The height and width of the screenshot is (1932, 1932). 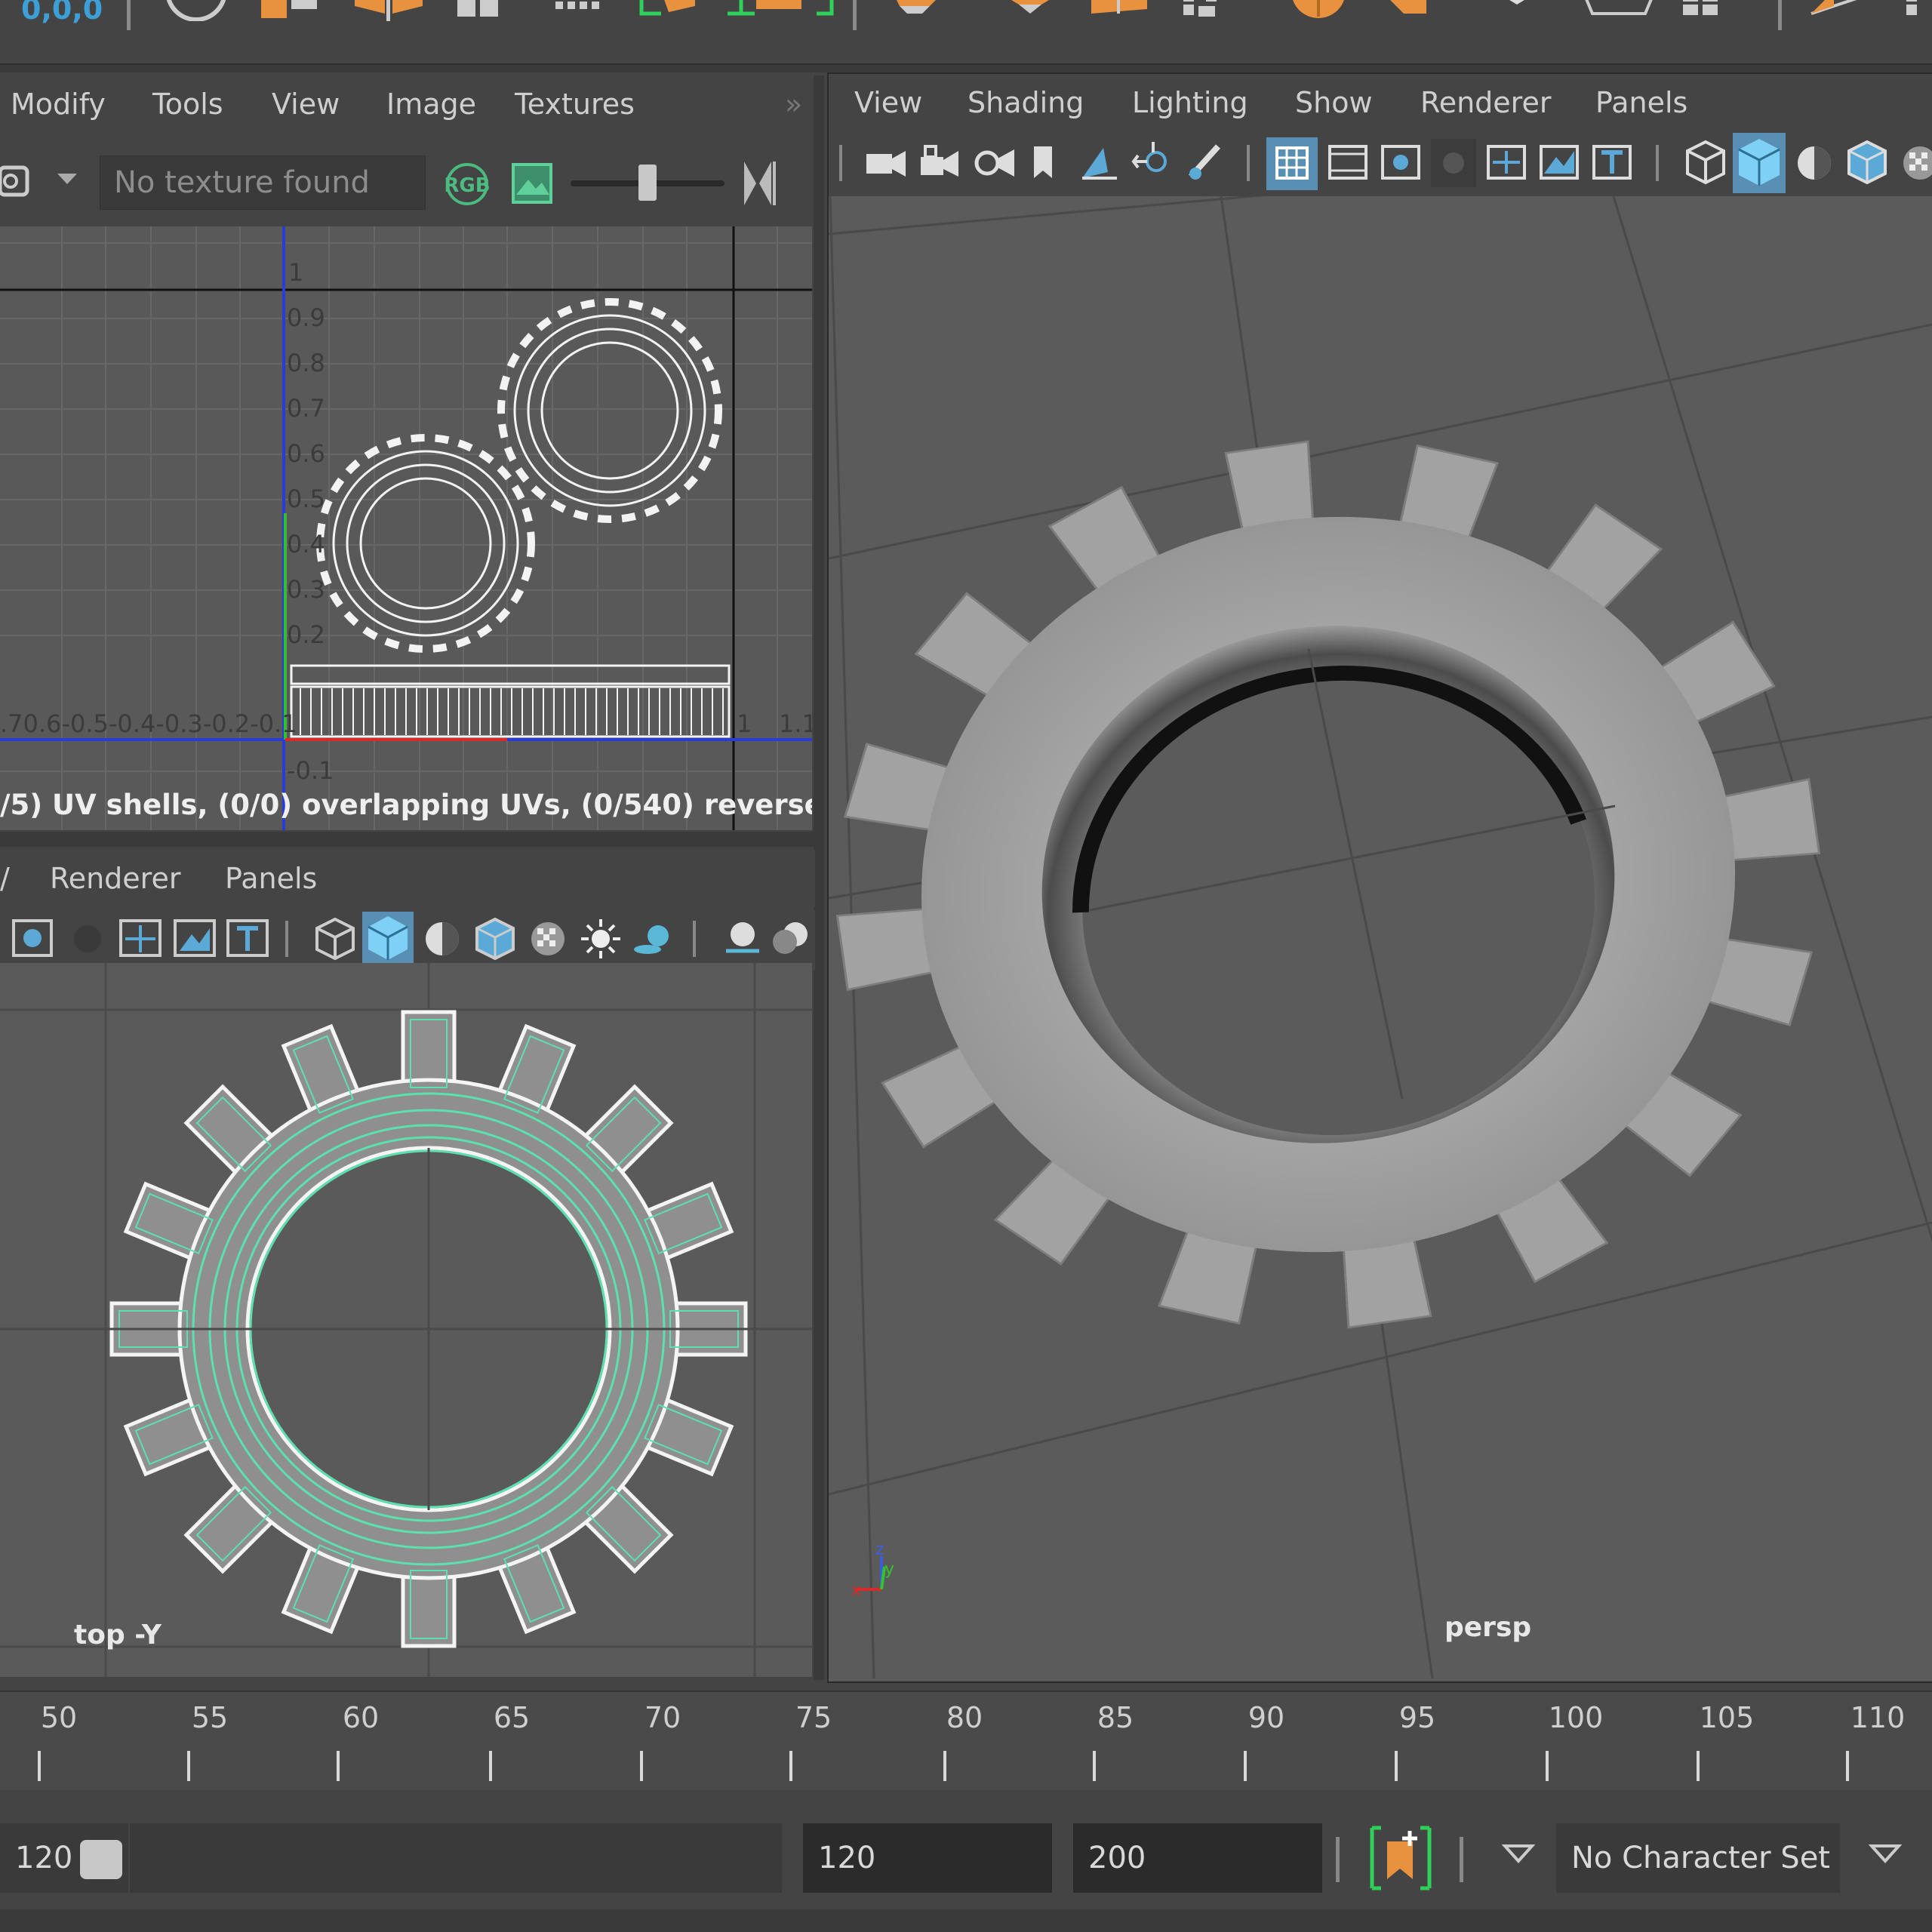 I want to click on menu-show: Show, so click(x=1334, y=102).